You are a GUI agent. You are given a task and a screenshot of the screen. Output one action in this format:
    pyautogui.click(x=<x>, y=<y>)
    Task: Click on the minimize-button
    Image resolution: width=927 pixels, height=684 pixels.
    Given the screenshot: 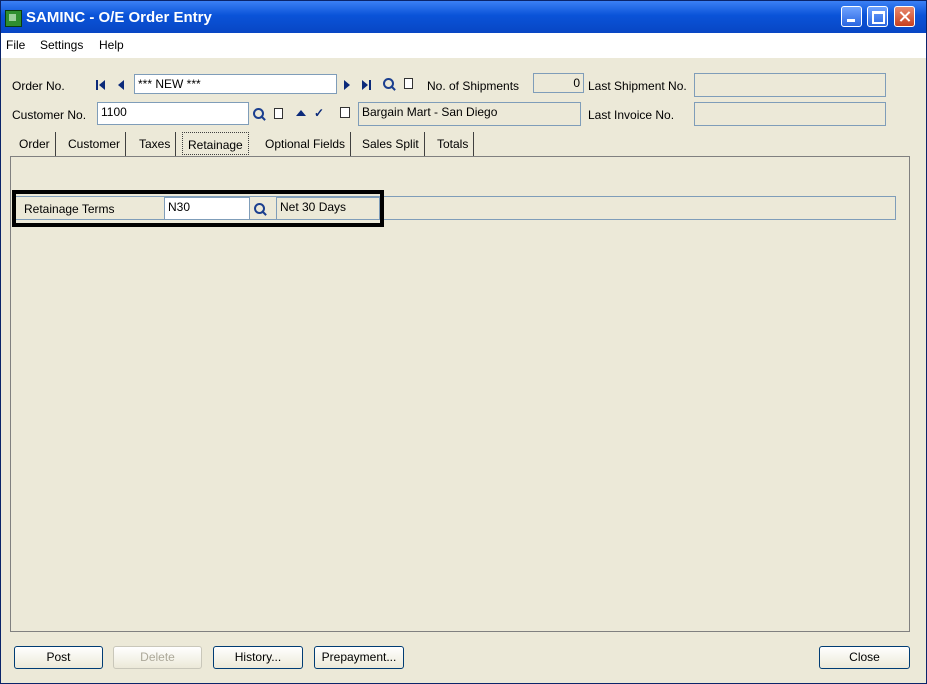 What is the action you would take?
    pyautogui.click(x=851, y=16)
    